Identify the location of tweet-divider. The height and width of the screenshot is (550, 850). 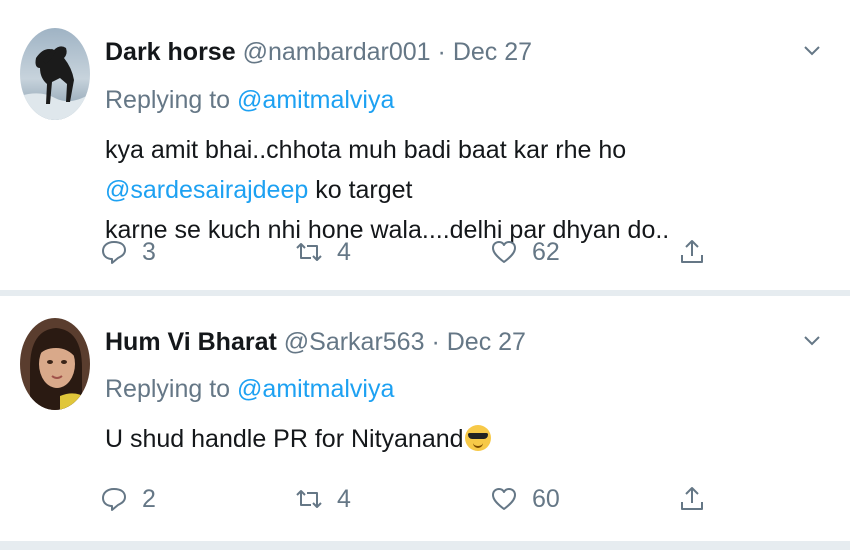
(425, 545).